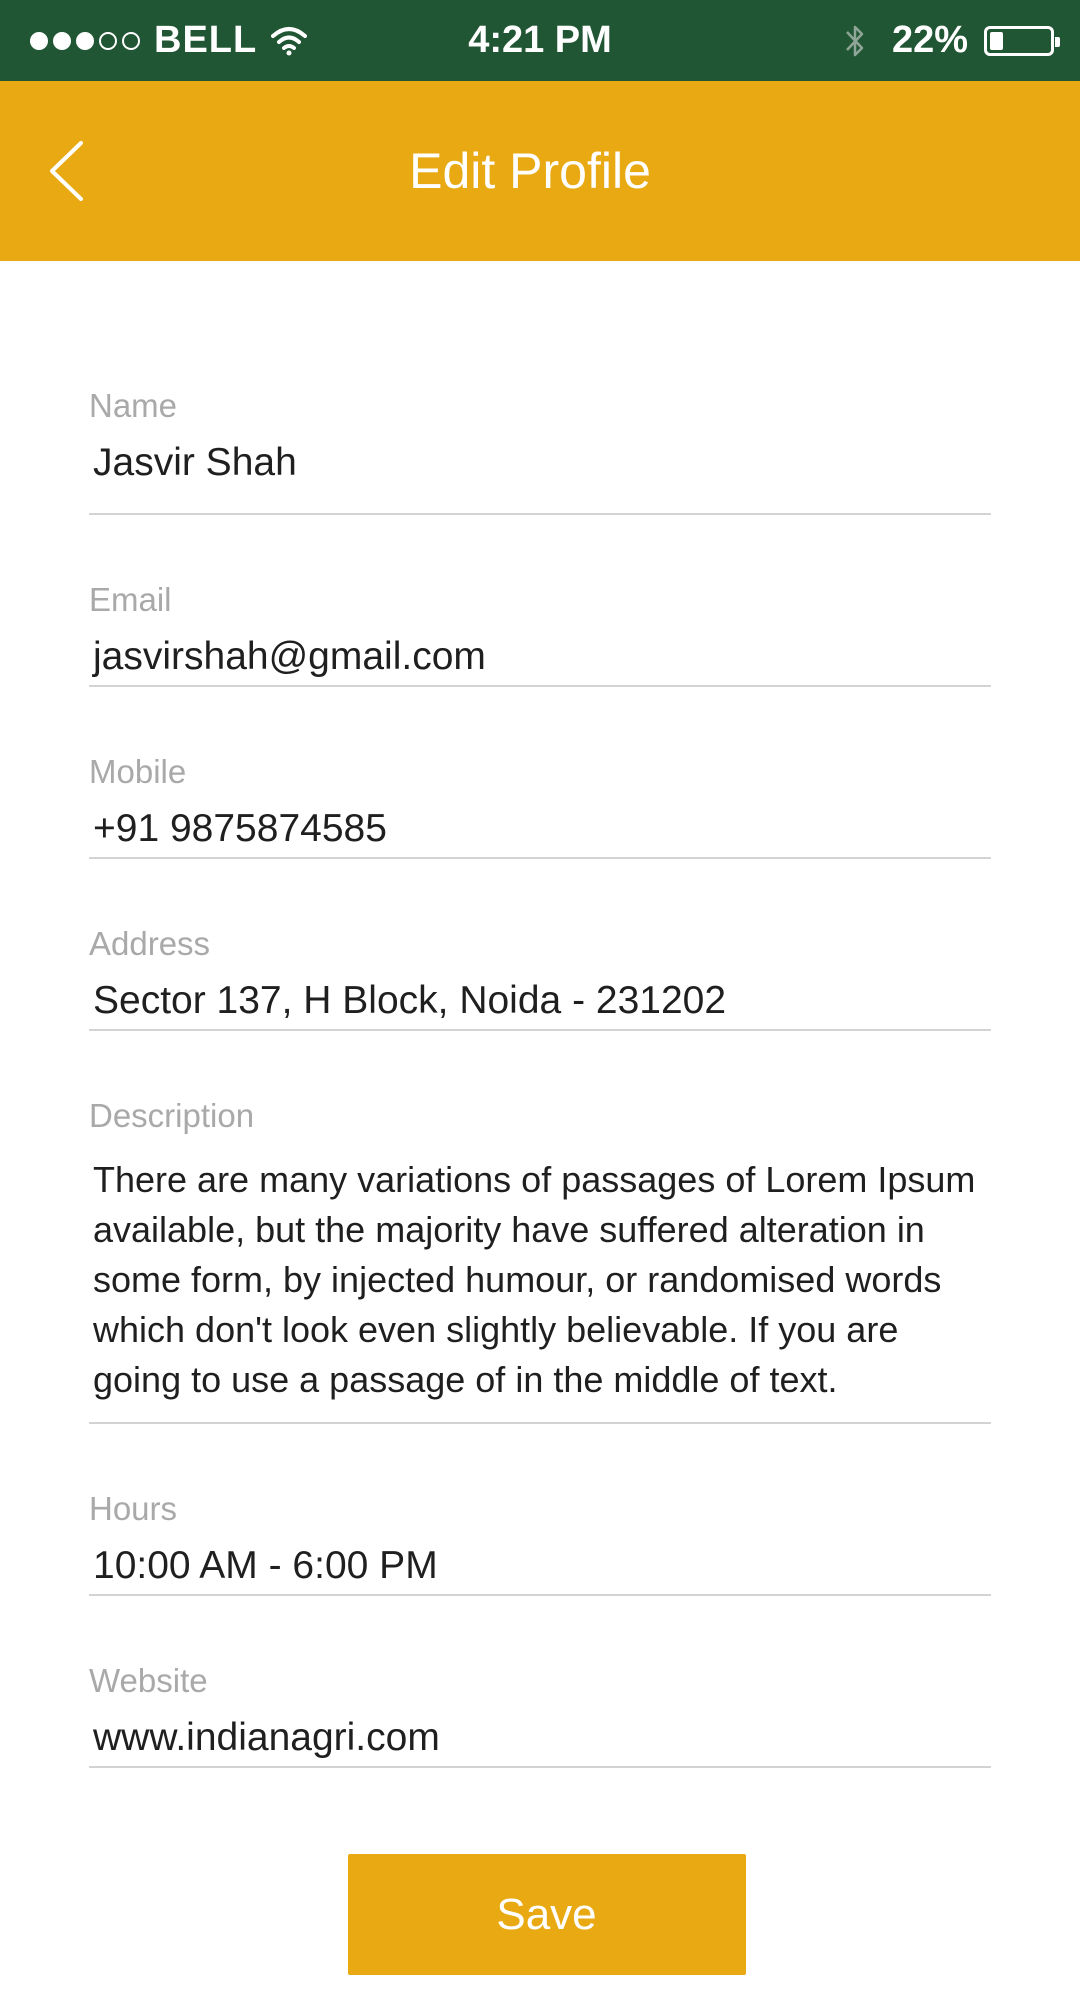  I want to click on name-input: Jasvir Shah, so click(542, 463).